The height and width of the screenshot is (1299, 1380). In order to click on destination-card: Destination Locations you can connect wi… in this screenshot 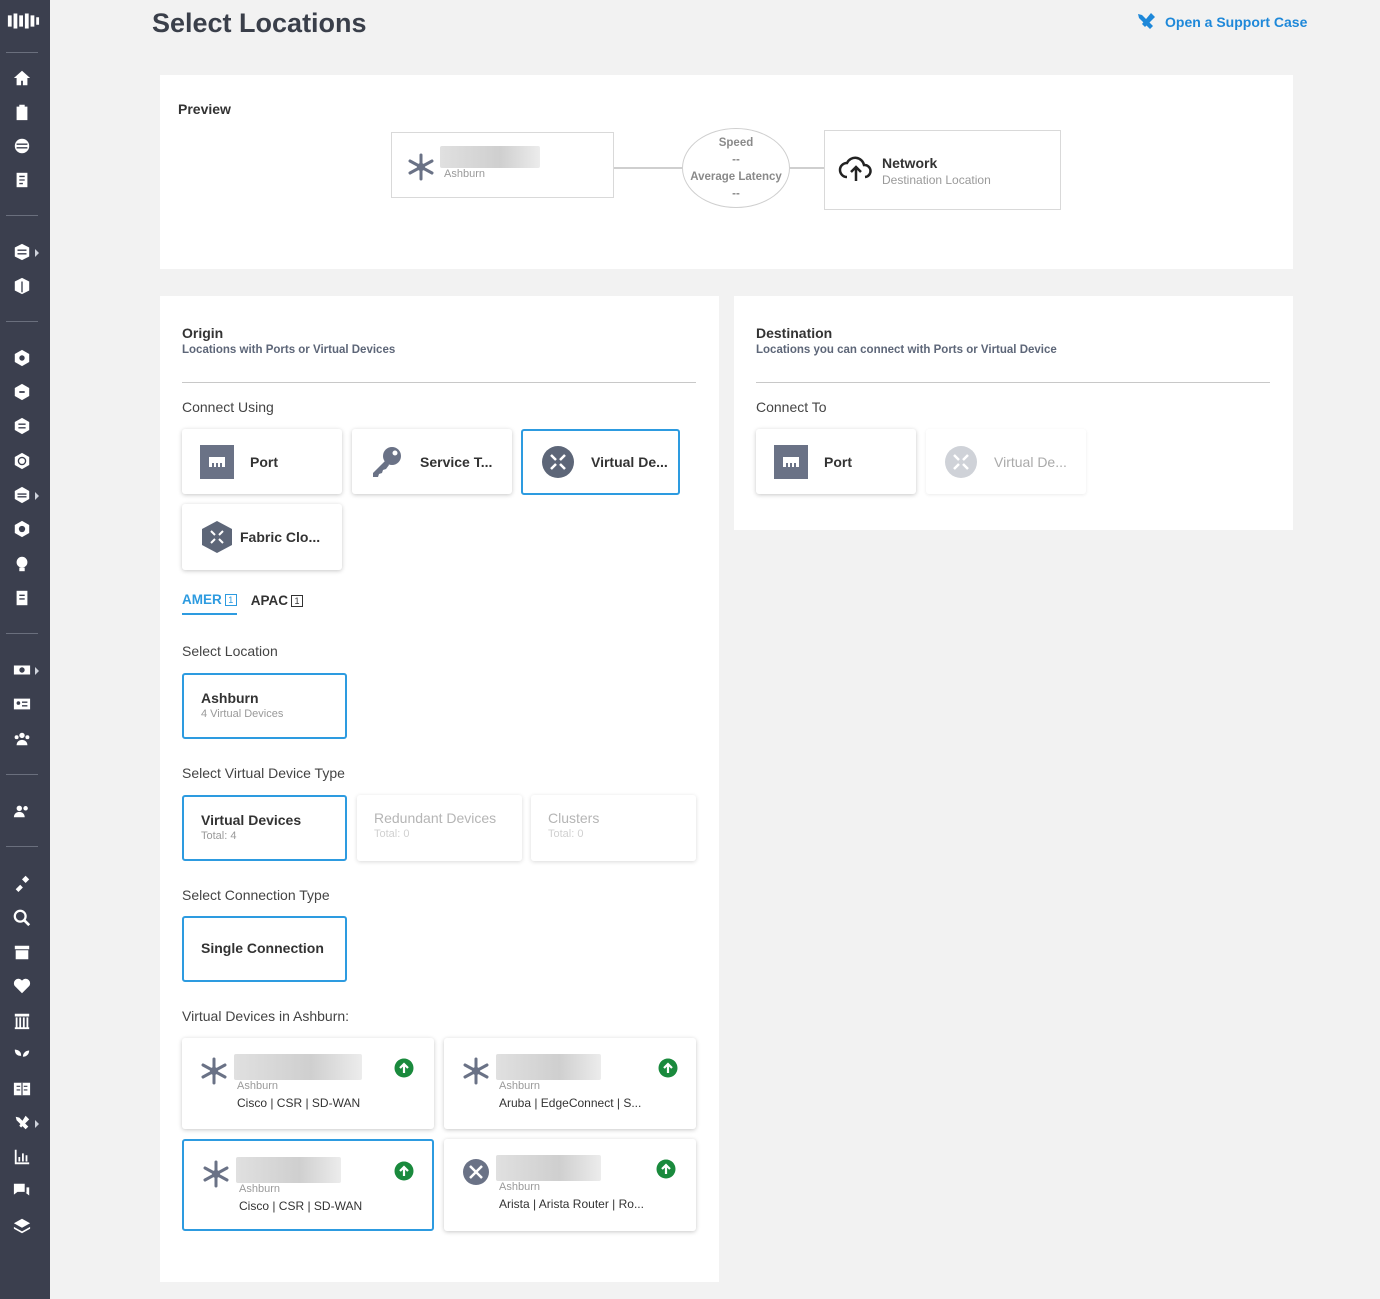, I will do `click(1013, 413)`.